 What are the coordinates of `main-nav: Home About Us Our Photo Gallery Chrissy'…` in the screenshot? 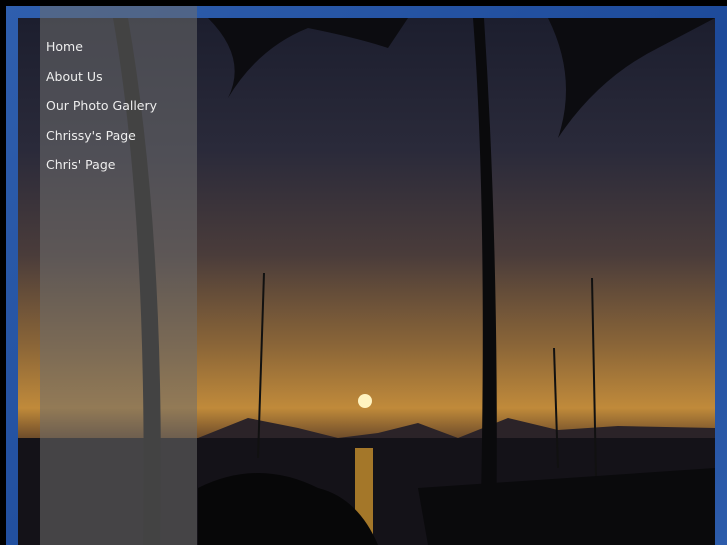 It's located at (101, 114).